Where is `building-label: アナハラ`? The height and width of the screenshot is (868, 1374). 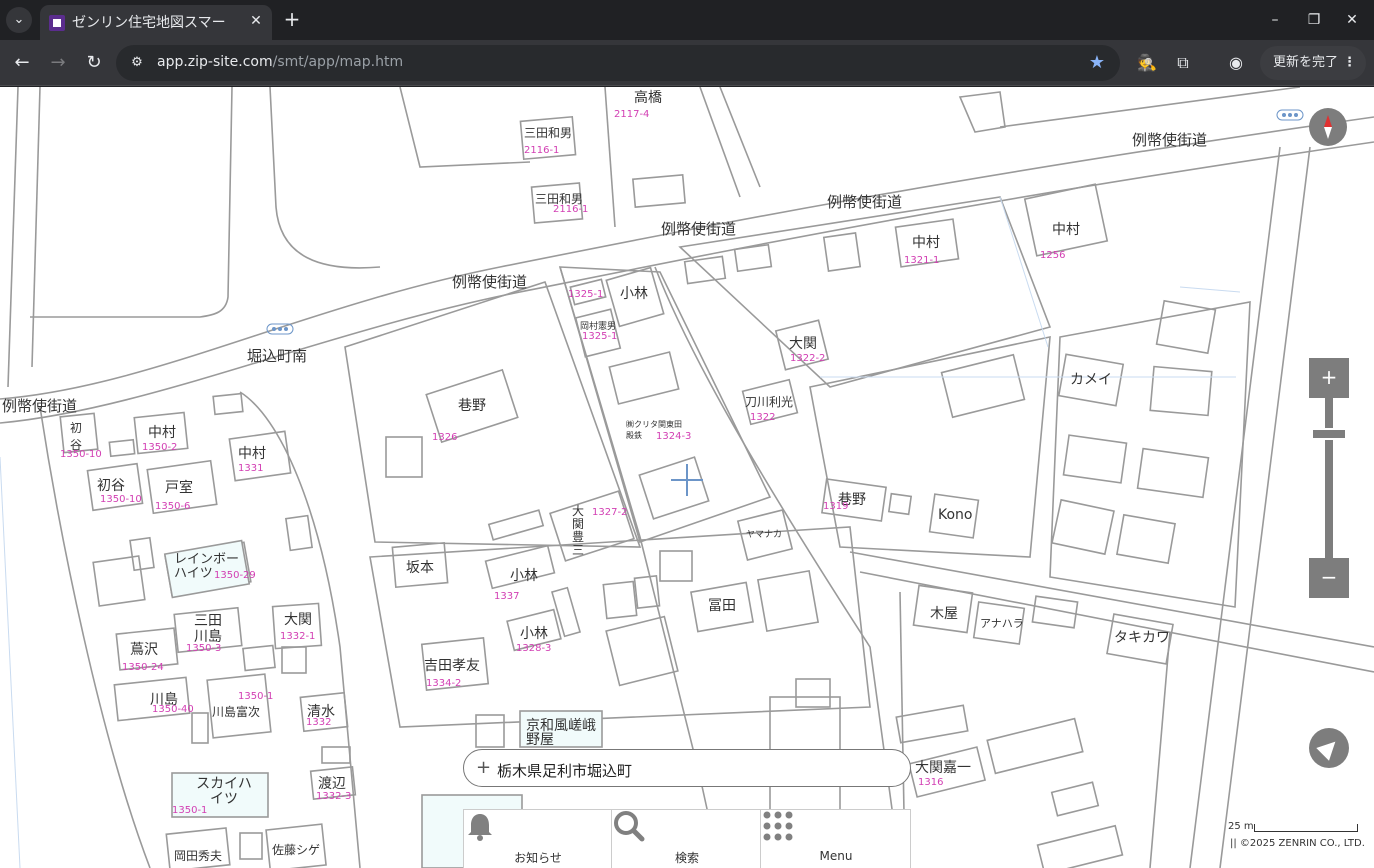
building-label: アナハラ is located at coordinates (1002, 623).